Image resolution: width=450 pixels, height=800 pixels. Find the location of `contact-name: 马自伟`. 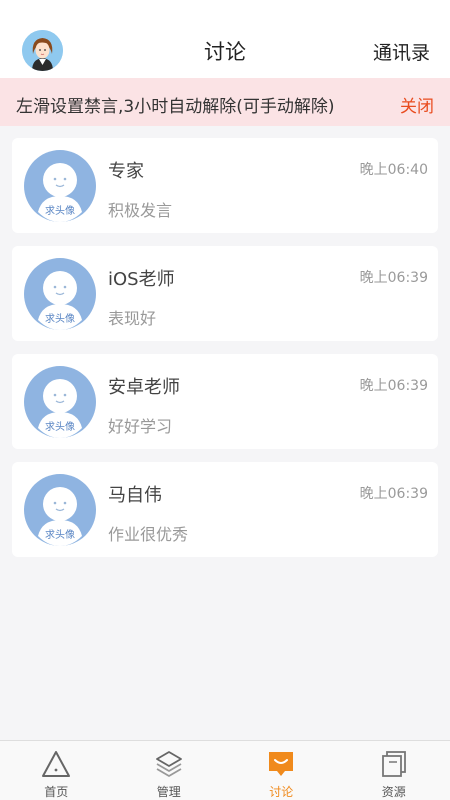

contact-name: 马自伟 is located at coordinates (135, 495).